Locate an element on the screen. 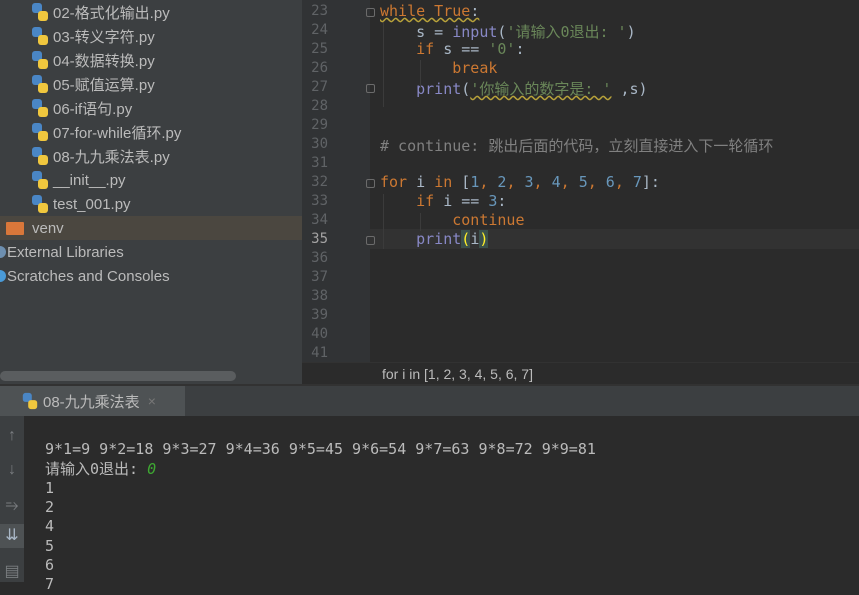  code-token: 7 is located at coordinates (637, 182).